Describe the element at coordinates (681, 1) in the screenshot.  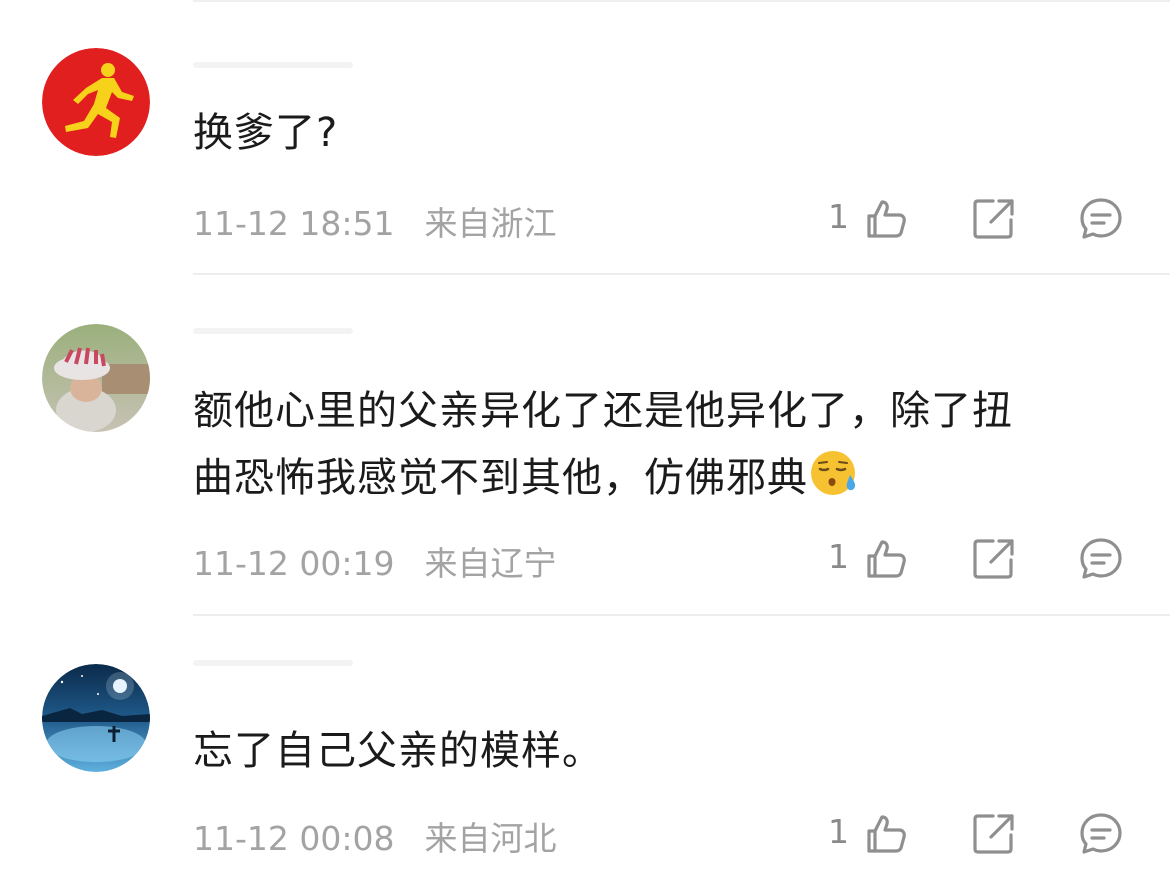
I see `top-divider` at that location.